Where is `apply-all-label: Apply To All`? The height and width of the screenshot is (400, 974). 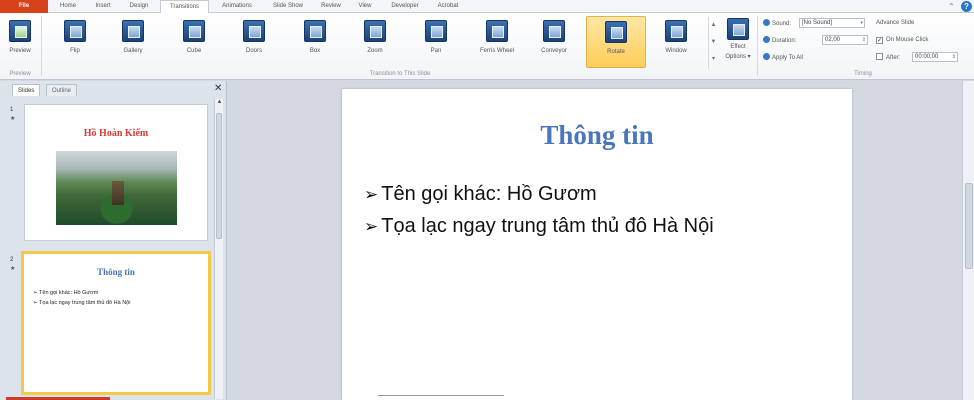 apply-all-label: Apply To All is located at coordinates (787, 58).